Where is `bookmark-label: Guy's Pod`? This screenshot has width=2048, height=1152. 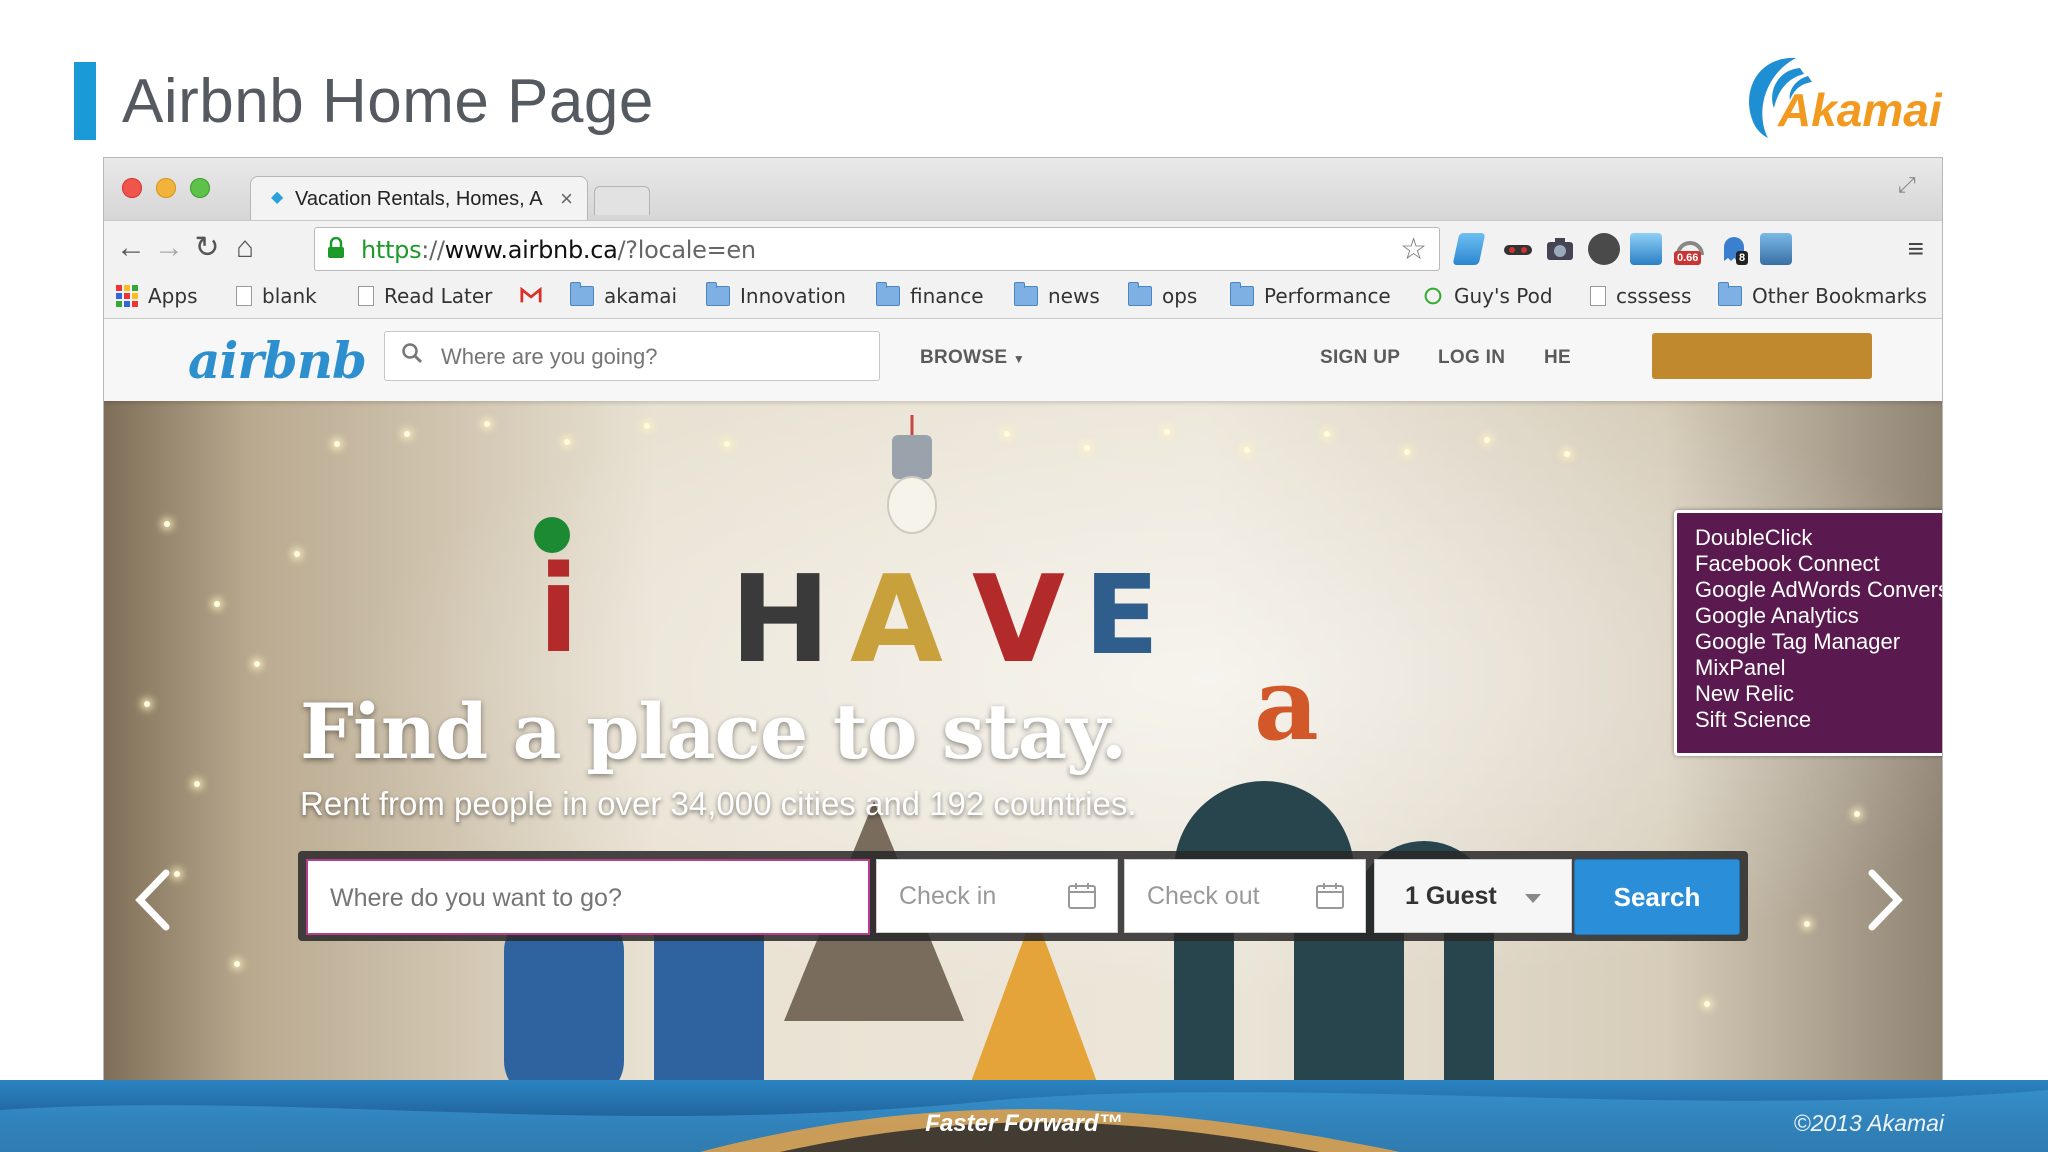 bookmark-label: Guy's Pod is located at coordinates (1503, 296).